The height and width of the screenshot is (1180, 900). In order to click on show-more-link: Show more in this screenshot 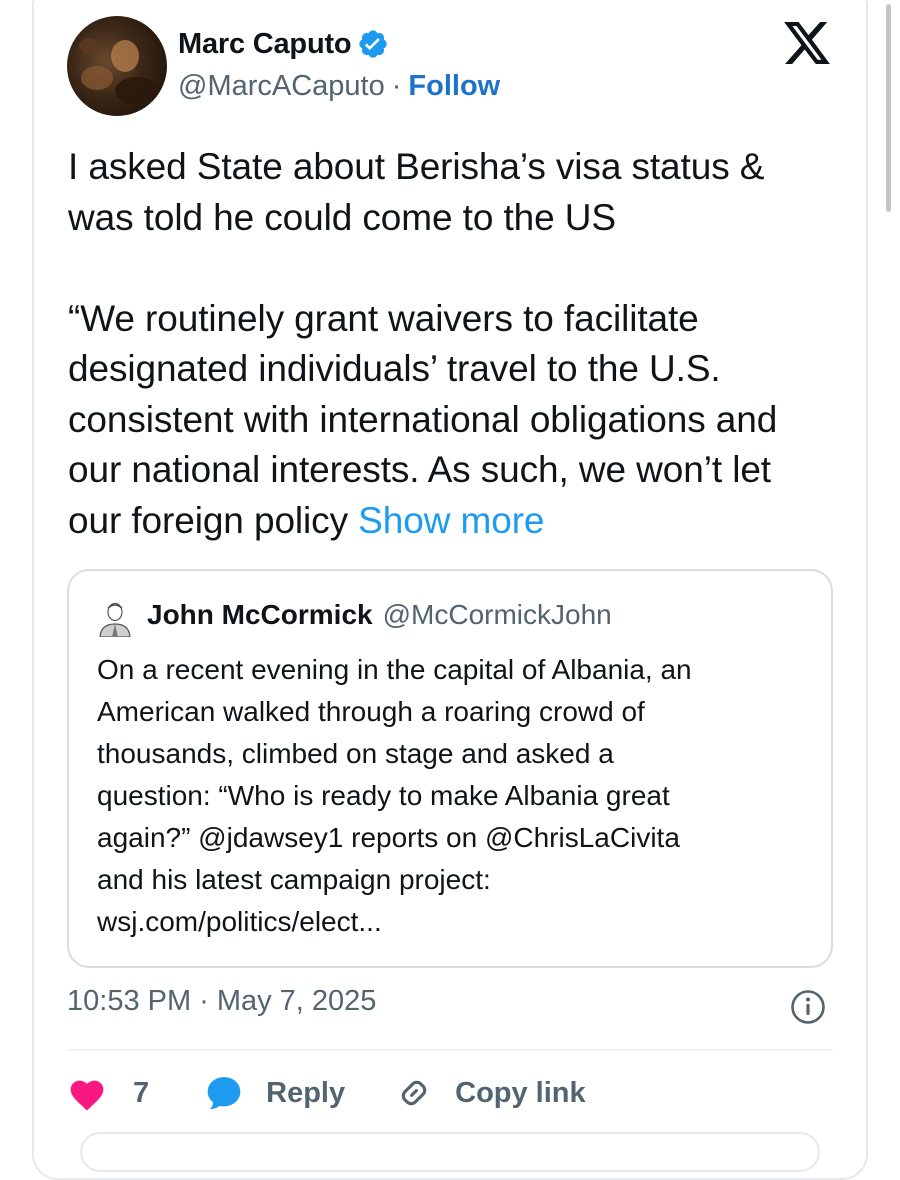, I will do `click(451, 520)`.